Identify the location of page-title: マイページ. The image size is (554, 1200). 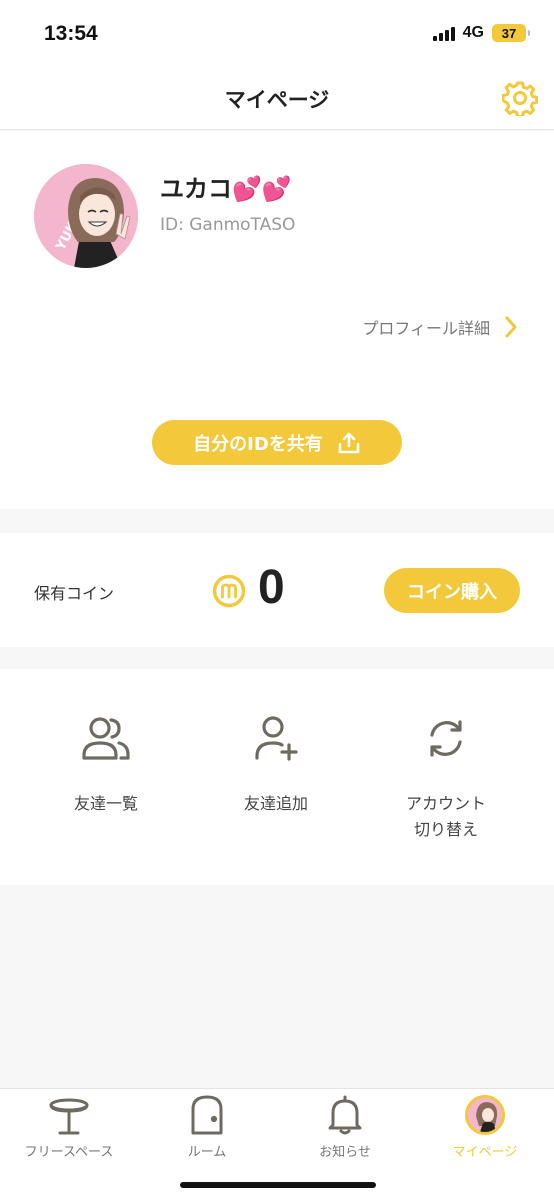
(277, 100).